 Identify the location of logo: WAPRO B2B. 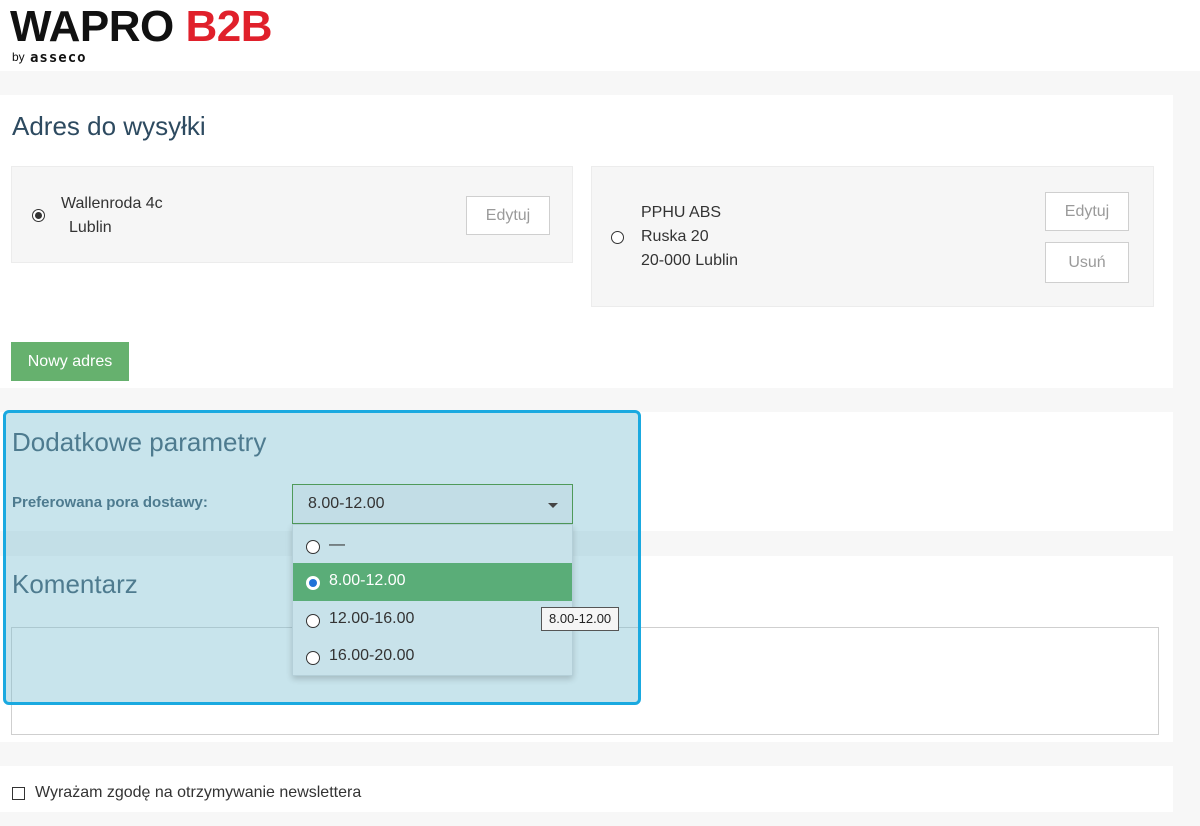
(141, 27).